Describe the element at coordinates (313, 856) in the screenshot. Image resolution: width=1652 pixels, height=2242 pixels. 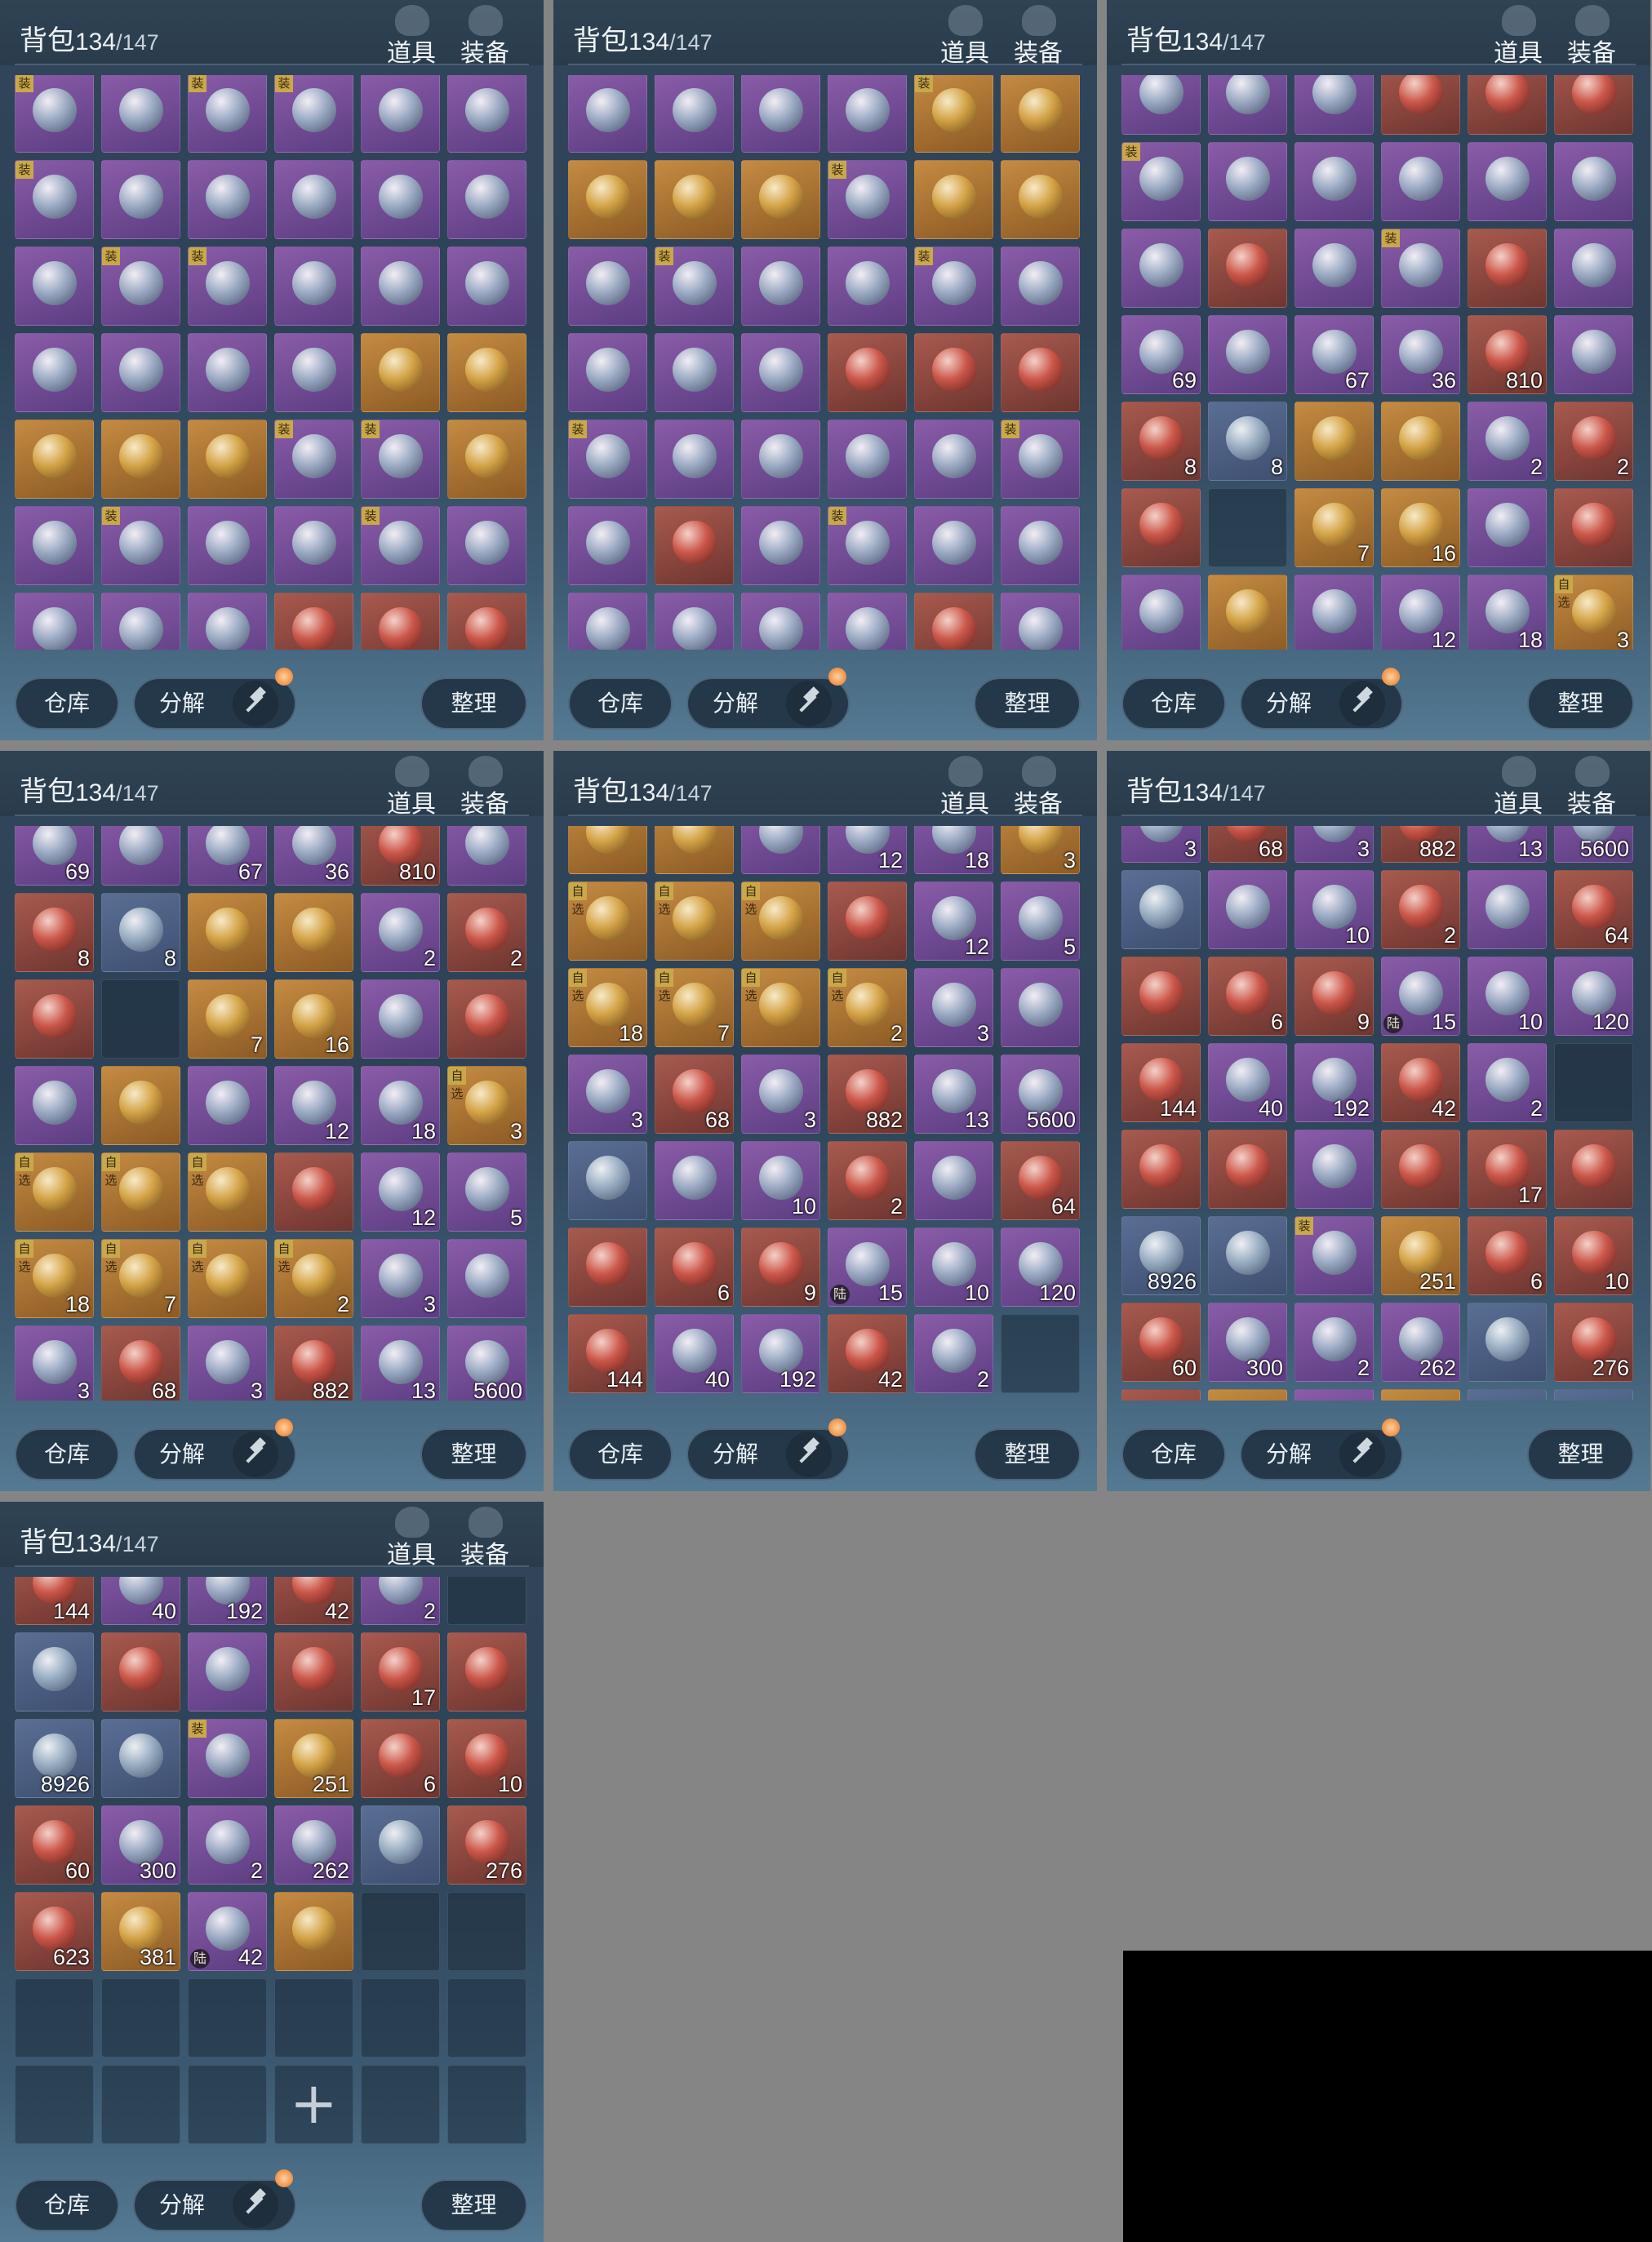
I see `item-slot: 36` at that location.